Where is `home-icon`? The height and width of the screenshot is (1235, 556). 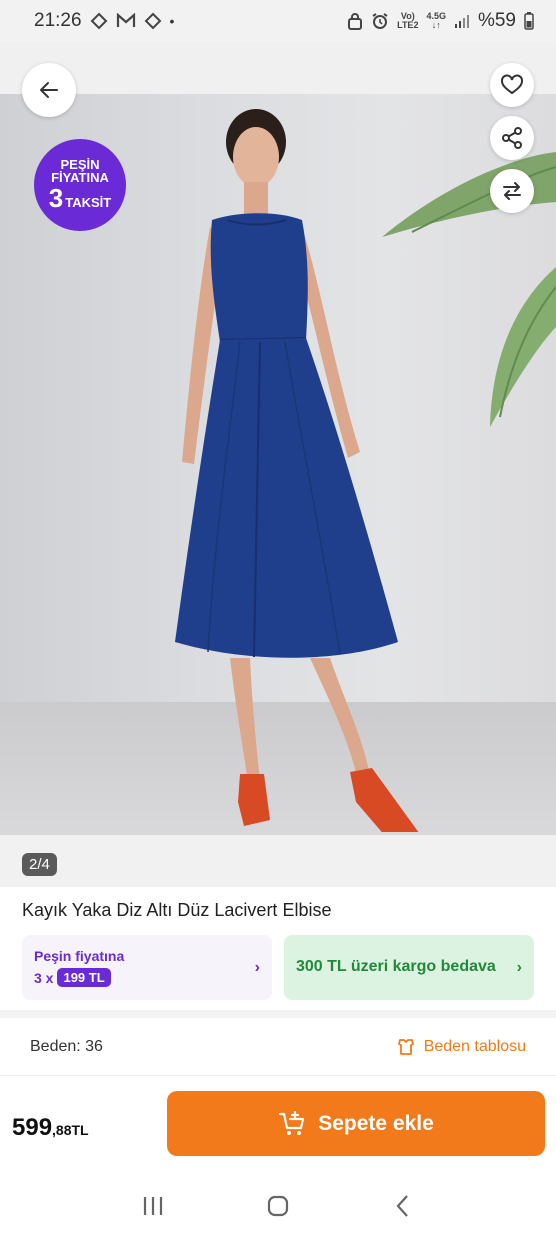
home-icon is located at coordinates (278, 1205).